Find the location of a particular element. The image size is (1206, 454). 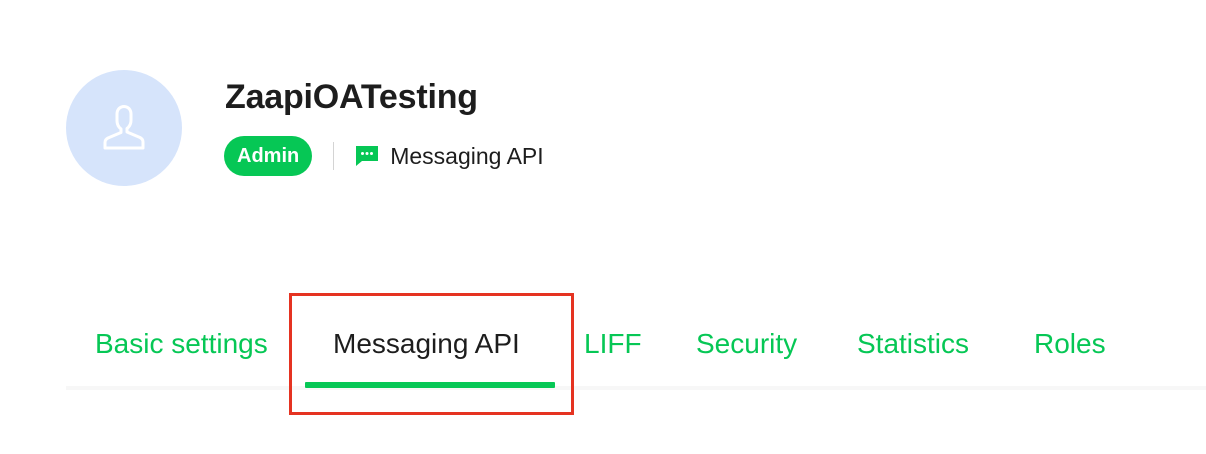

user-silhouette-icon is located at coordinates (124, 128).